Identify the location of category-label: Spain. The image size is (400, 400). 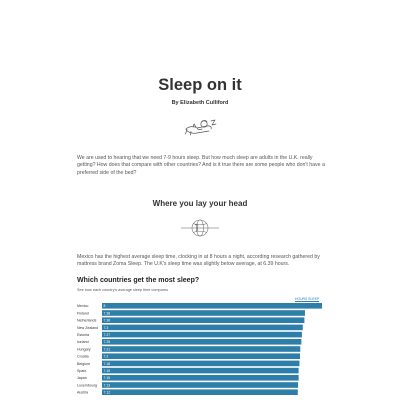
(81, 371).